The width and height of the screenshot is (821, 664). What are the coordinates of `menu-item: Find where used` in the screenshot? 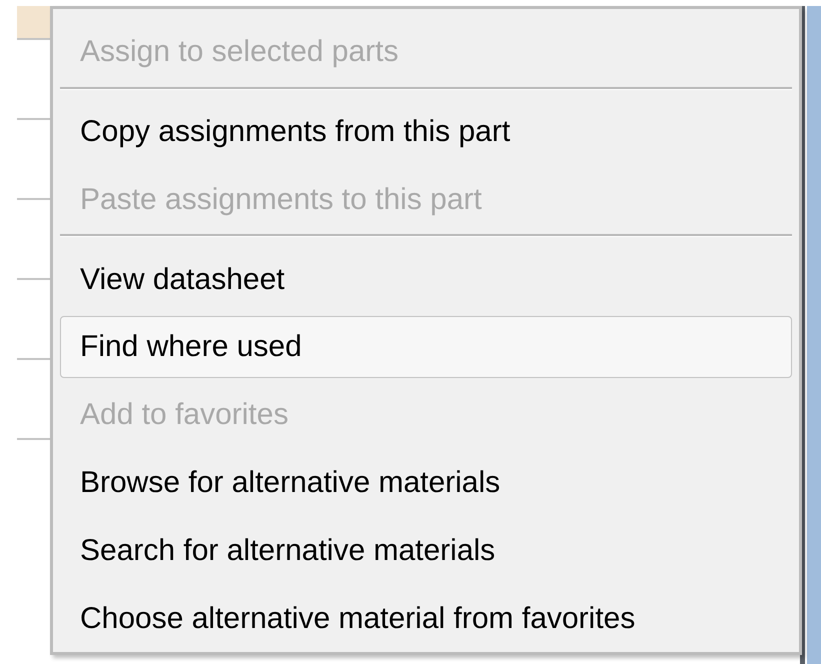 It's located at (426, 347).